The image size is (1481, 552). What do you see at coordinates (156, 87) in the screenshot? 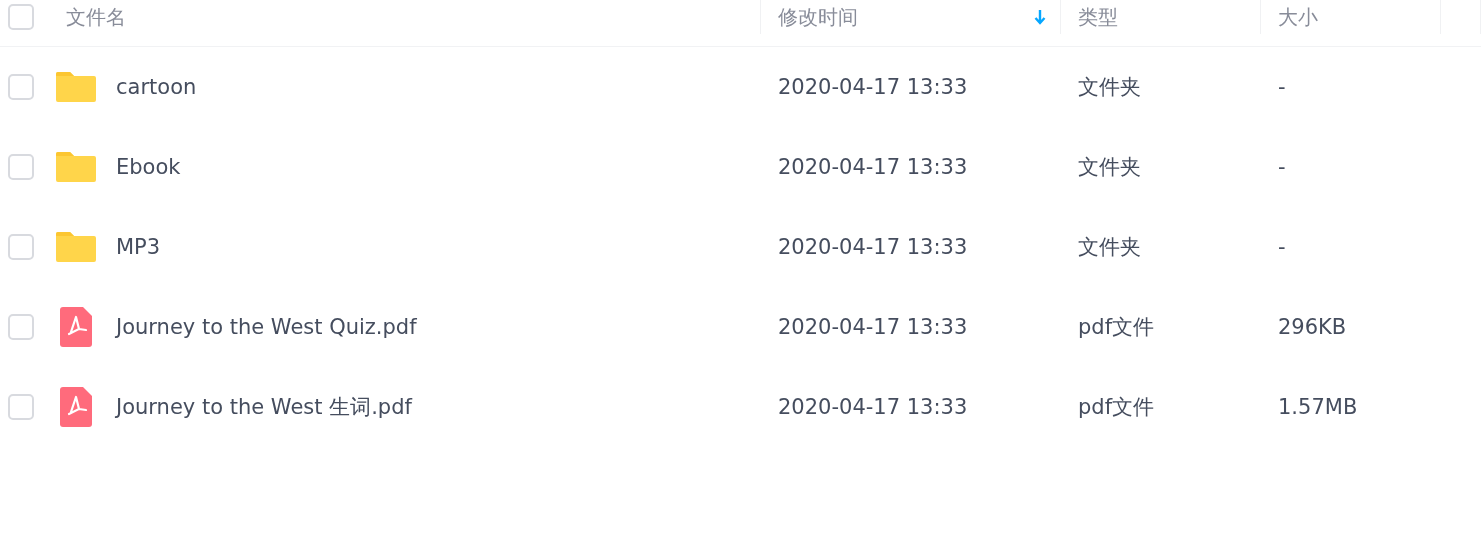
I see `file-name: cartoon` at bounding box center [156, 87].